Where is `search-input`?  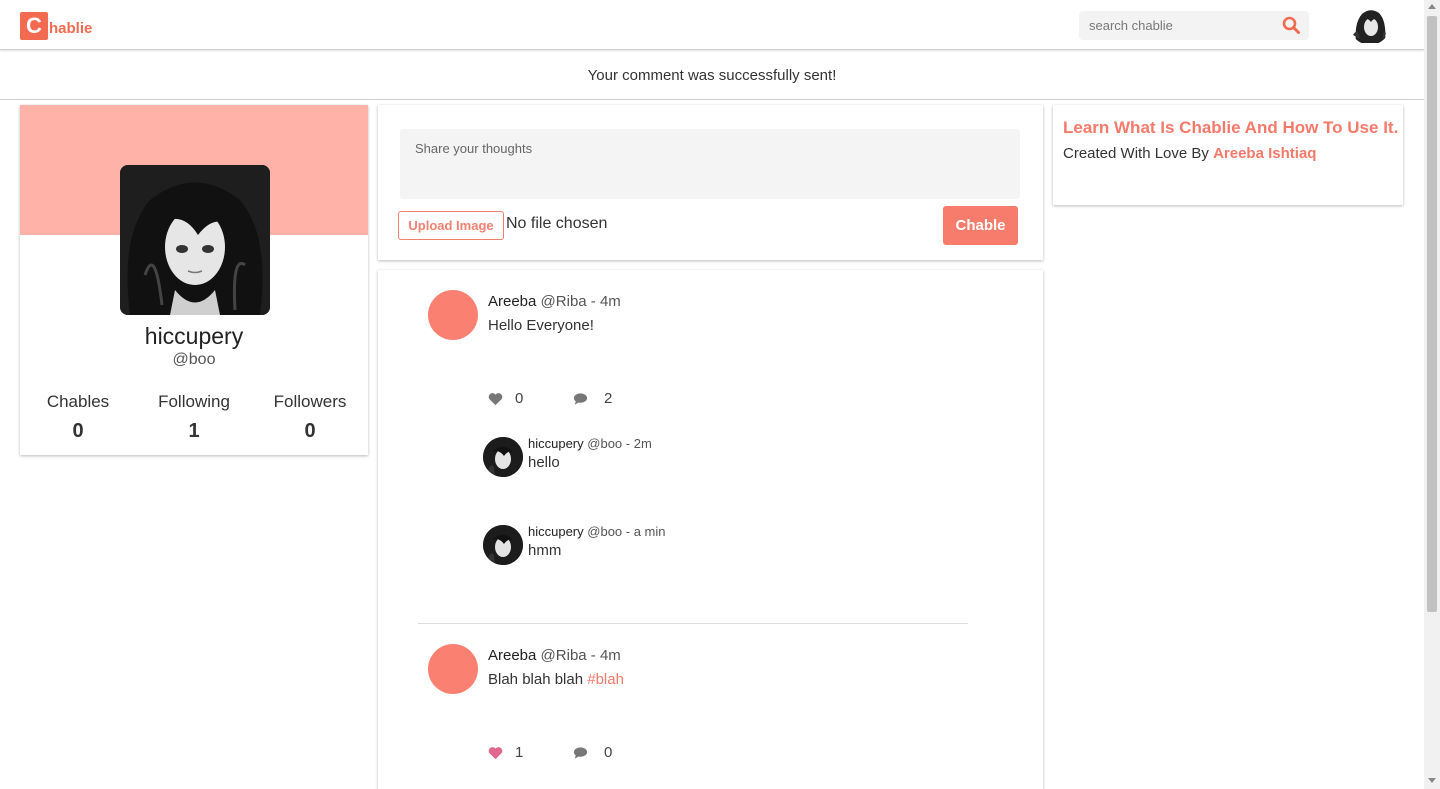
search-input is located at coordinates (1179, 25).